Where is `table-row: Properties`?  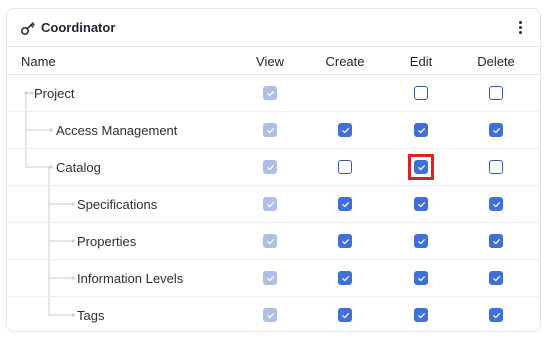
table-row: Properties is located at coordinates (273, 241).